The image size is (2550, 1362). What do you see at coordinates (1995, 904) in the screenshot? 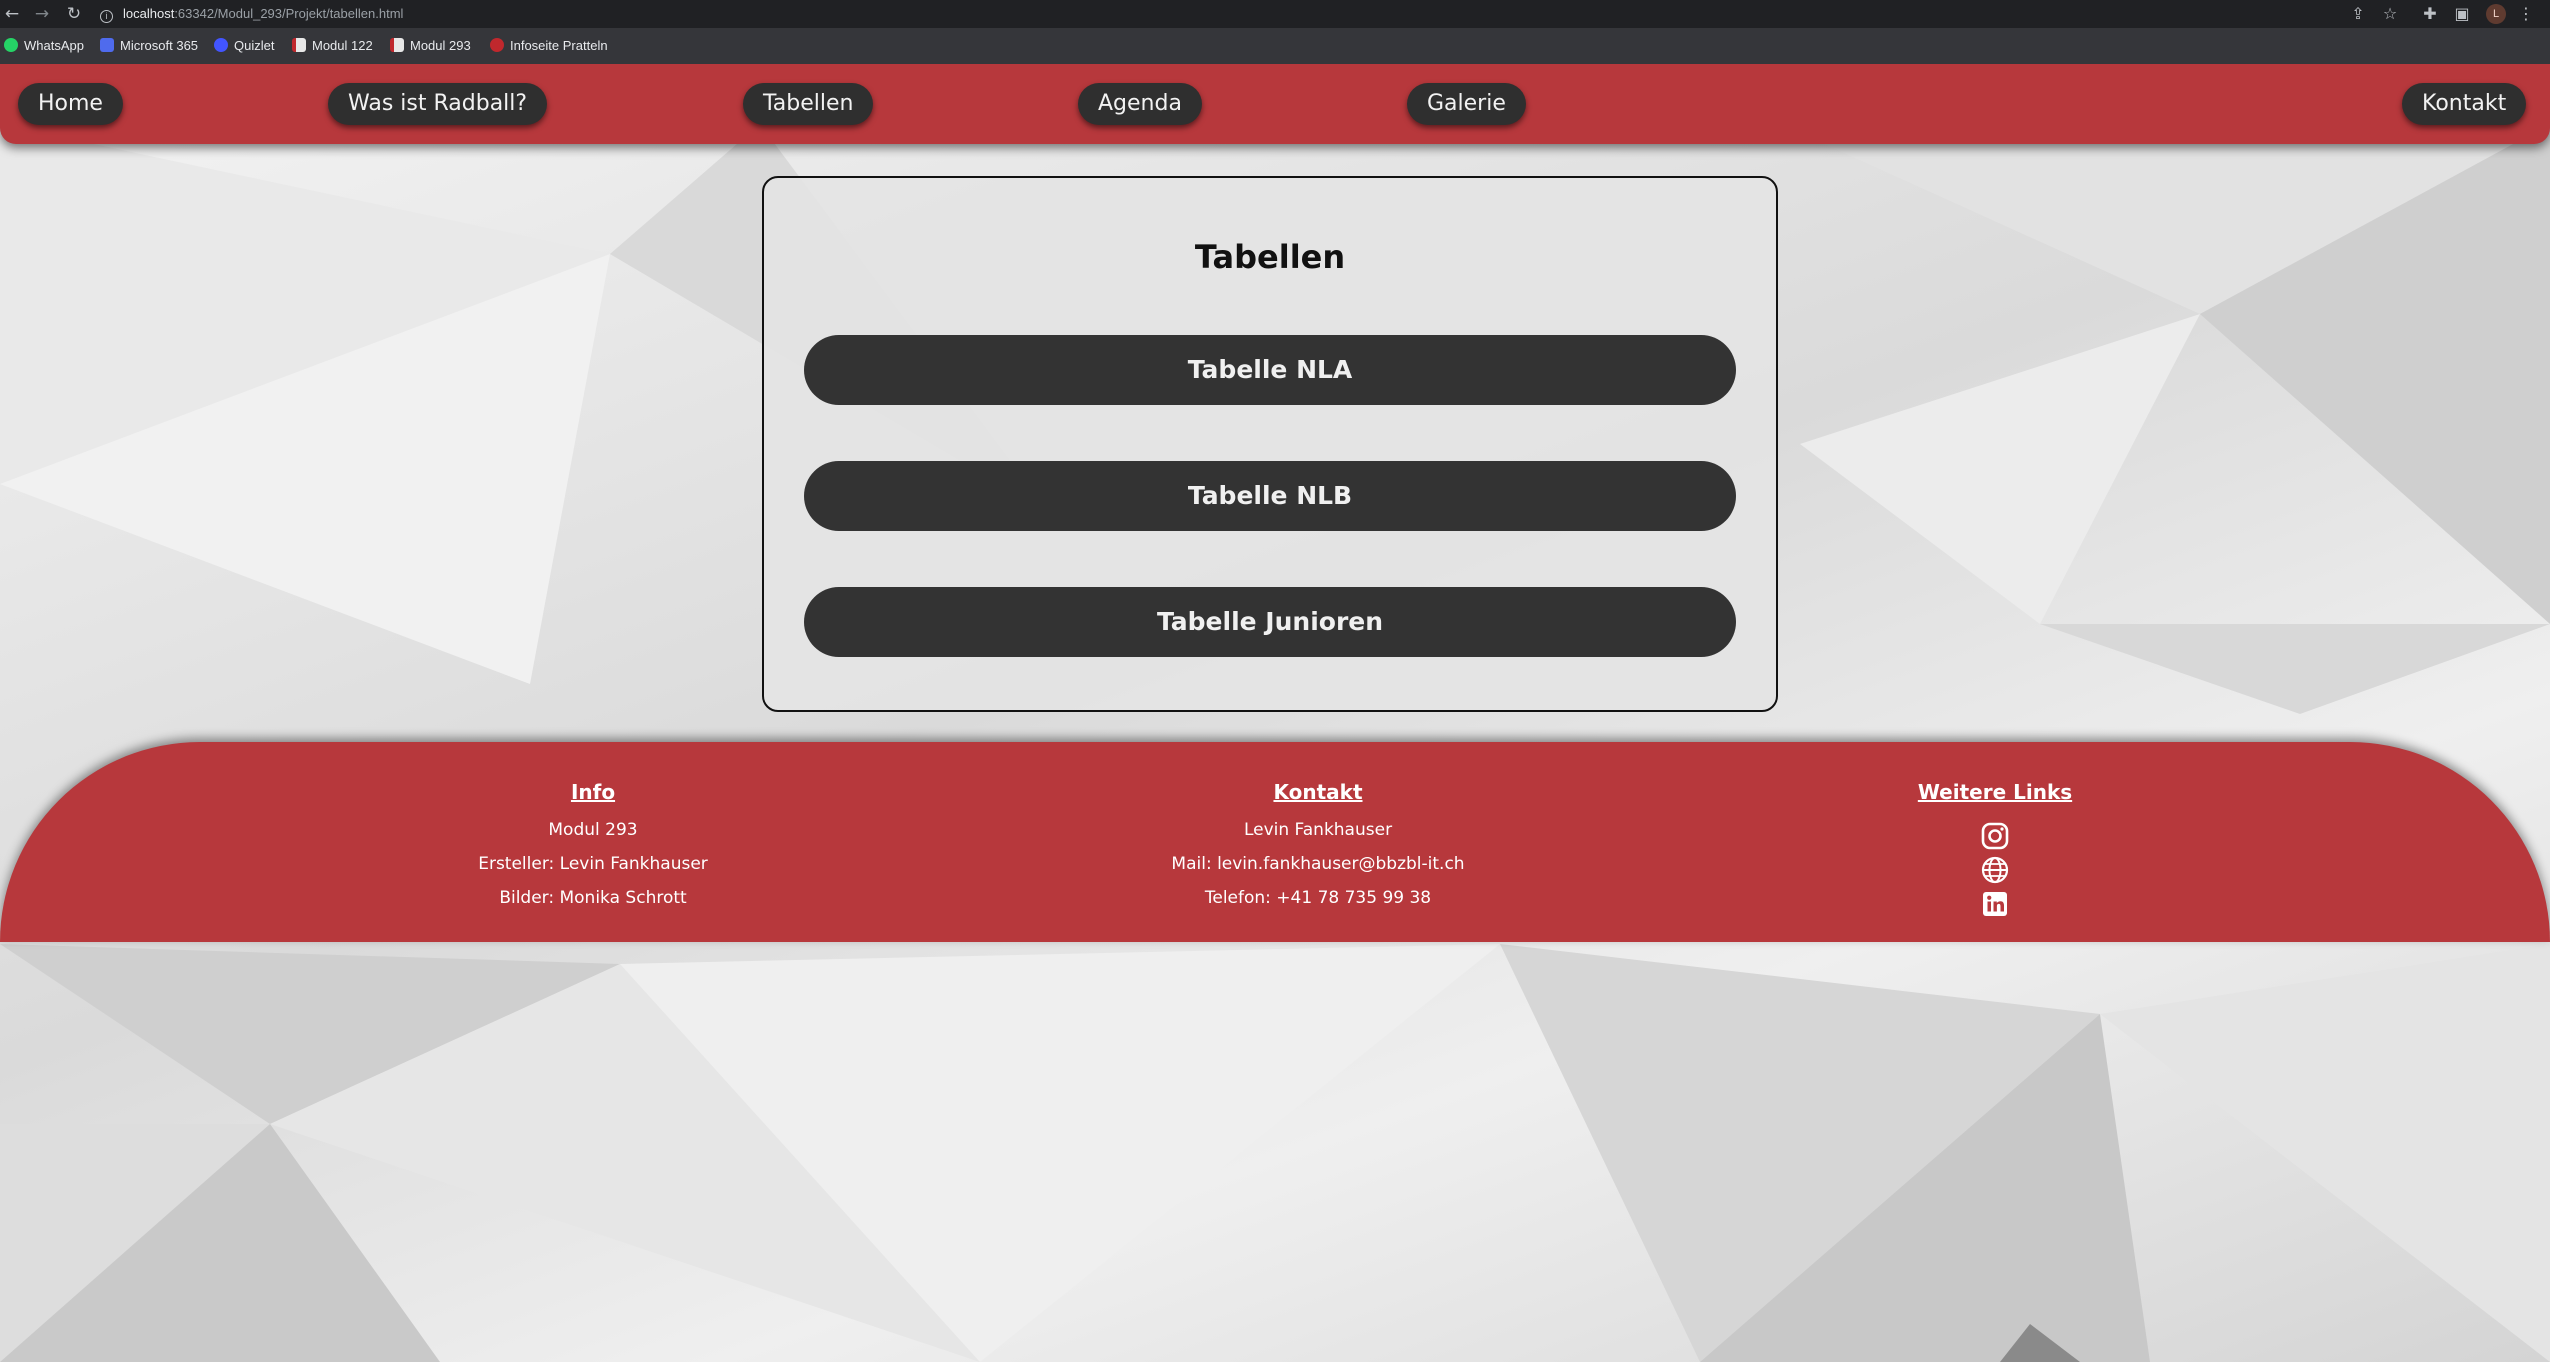
I see `linkedin-icon` at bounding box center [1995, 904].